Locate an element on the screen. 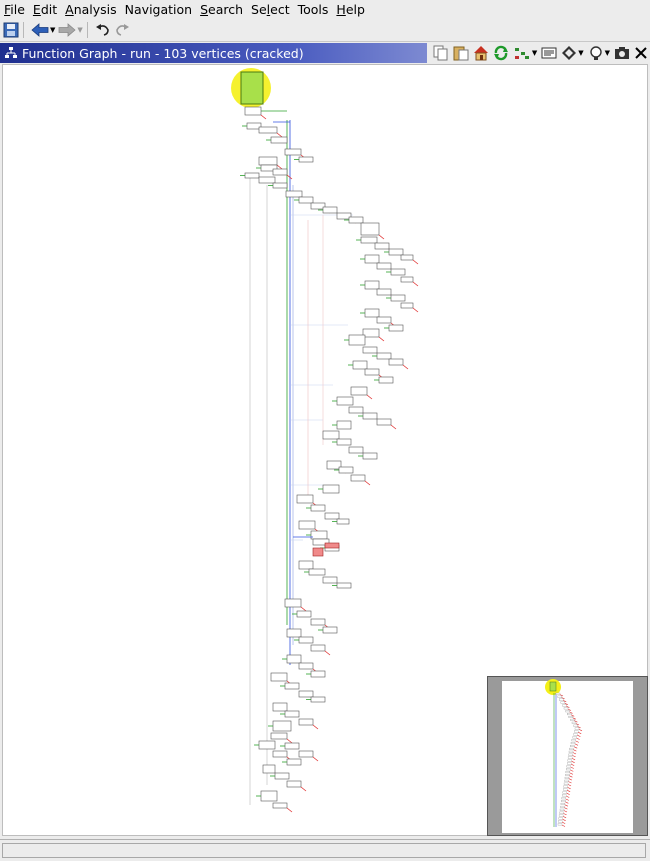 The width and height of the screenshot is (650, 861). satellite-overview is located at coordinates (567, 756).